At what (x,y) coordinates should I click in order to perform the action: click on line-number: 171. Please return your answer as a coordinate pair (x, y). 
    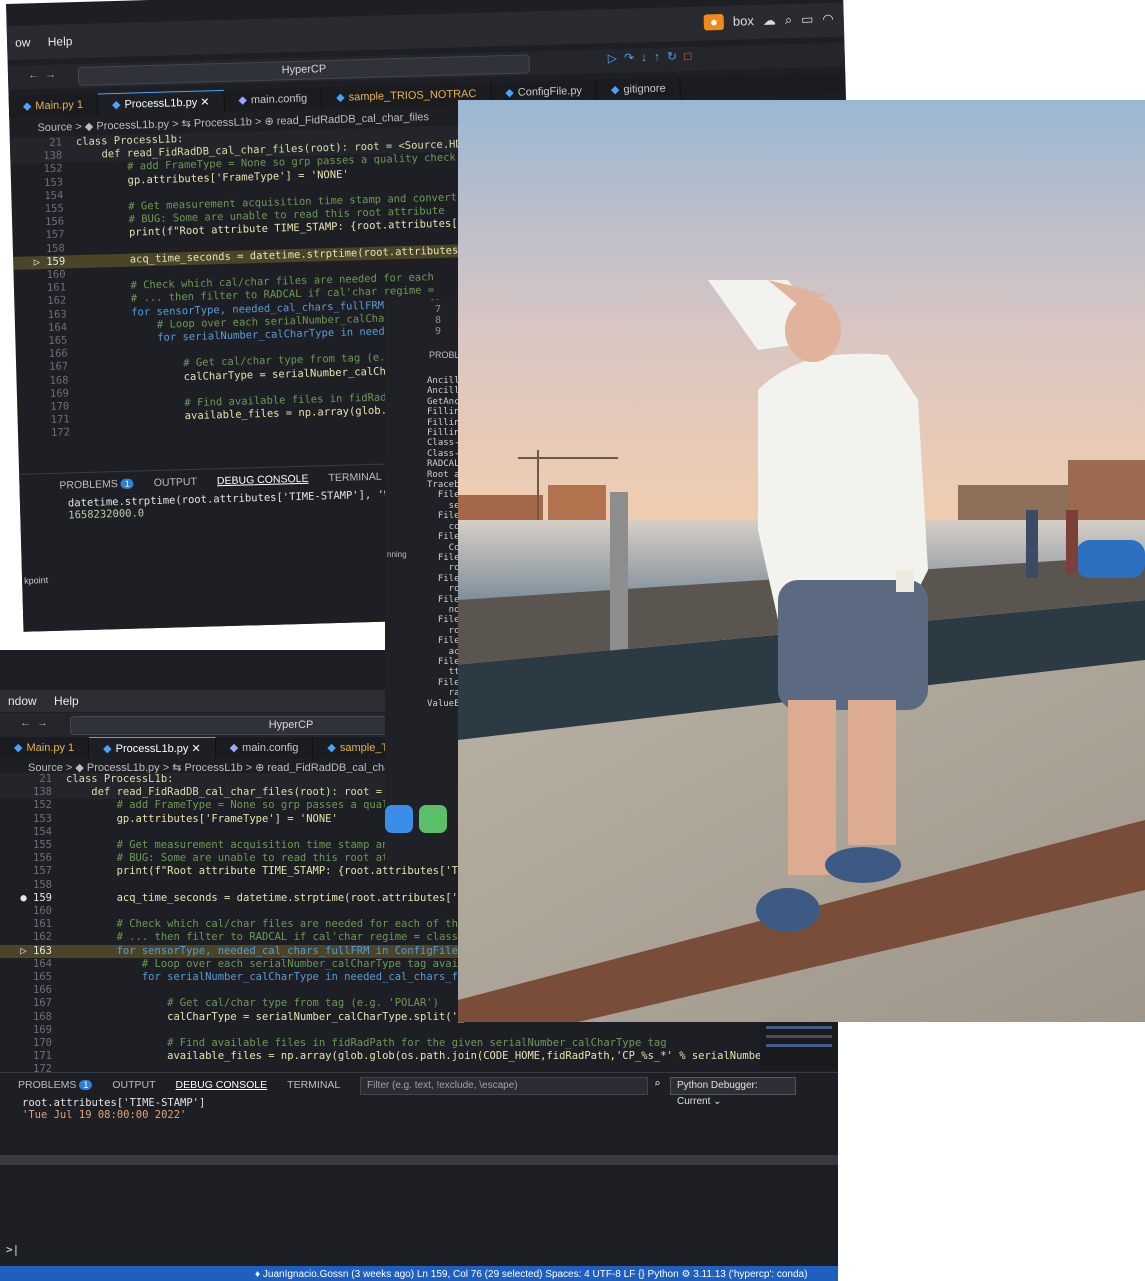
    Looking at the image, I should click on (33, 1056).